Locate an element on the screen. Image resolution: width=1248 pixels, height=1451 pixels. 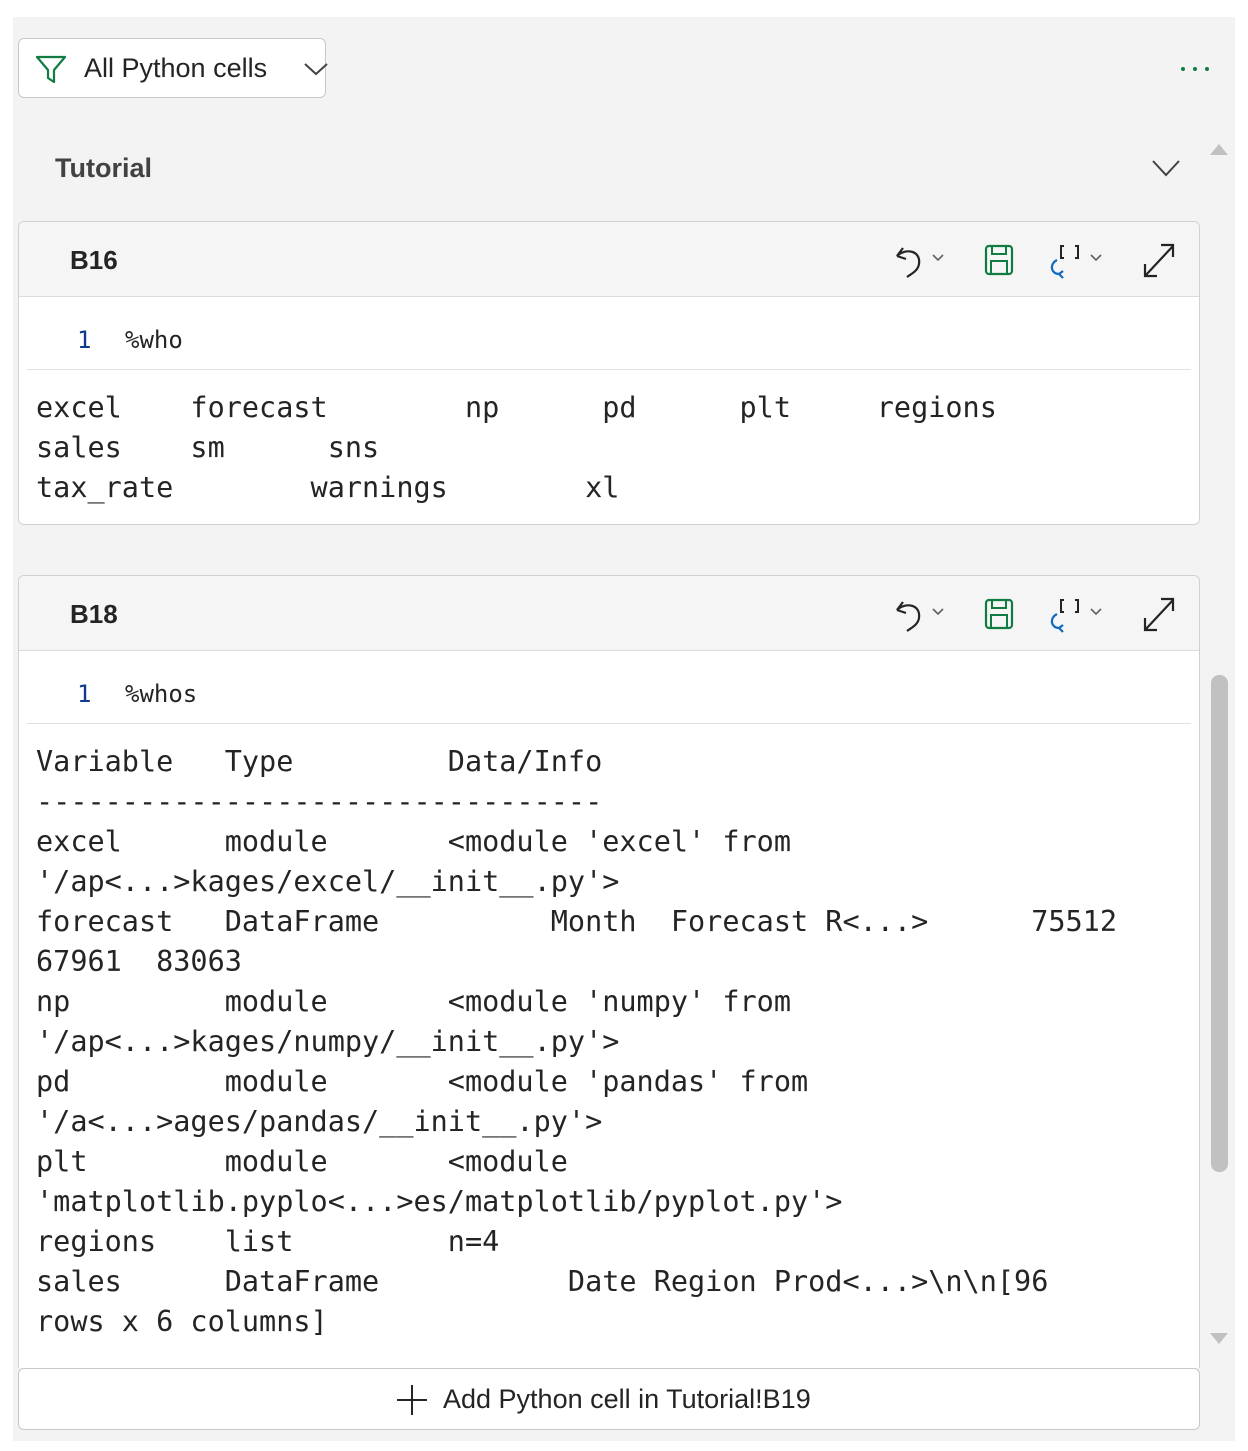
add-python-cell-button: Add Python cell in Tutorial!B19 is located at coordinates (609, 1399).